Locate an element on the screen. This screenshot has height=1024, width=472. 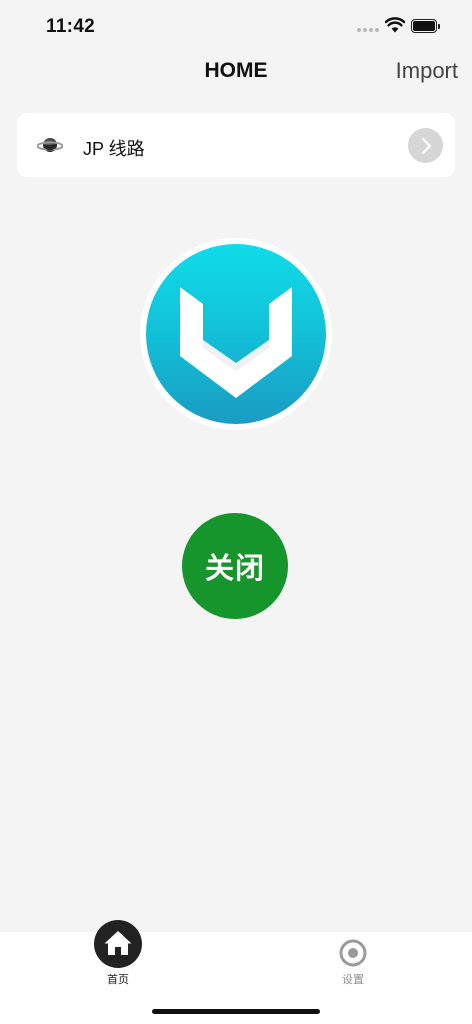
route-chevron-button is located at coordinates (425, 145).